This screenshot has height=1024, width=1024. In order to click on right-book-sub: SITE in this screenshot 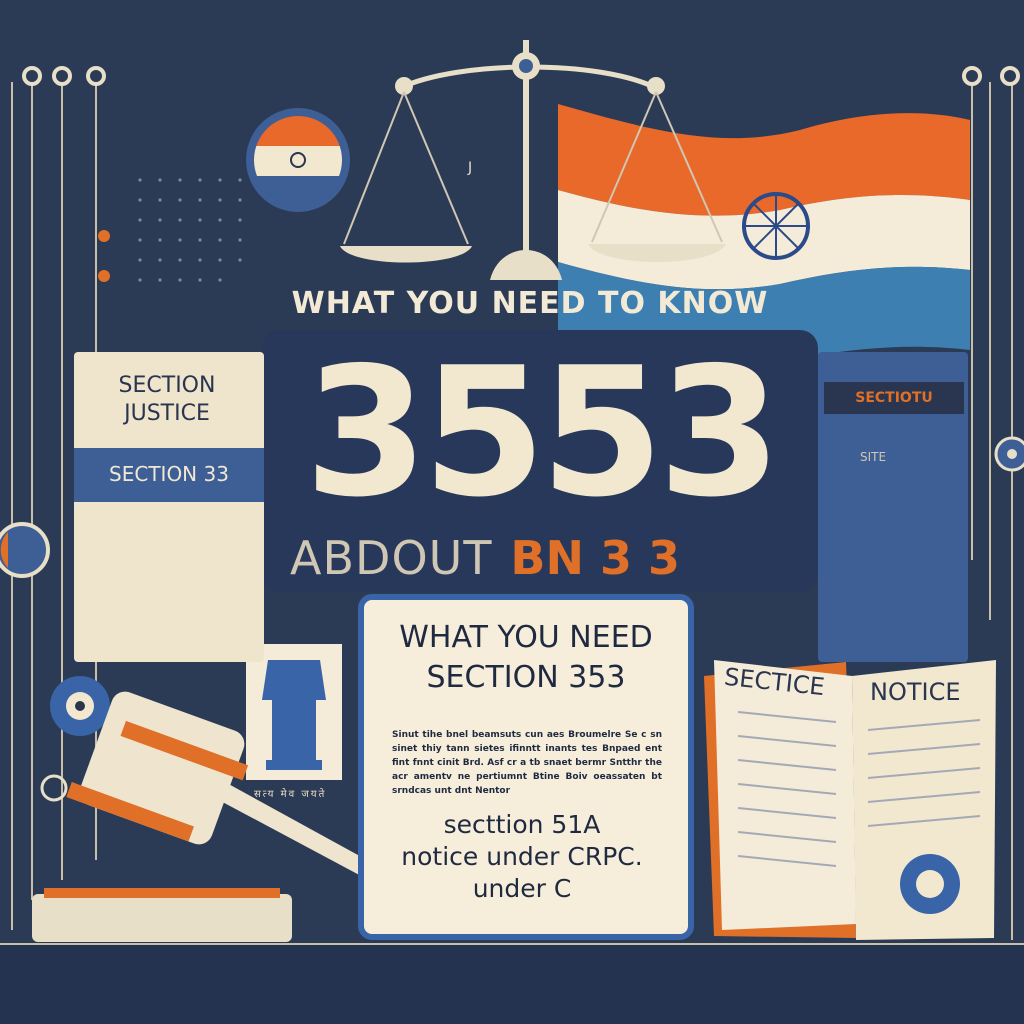, I will do `click(873, 457)`.